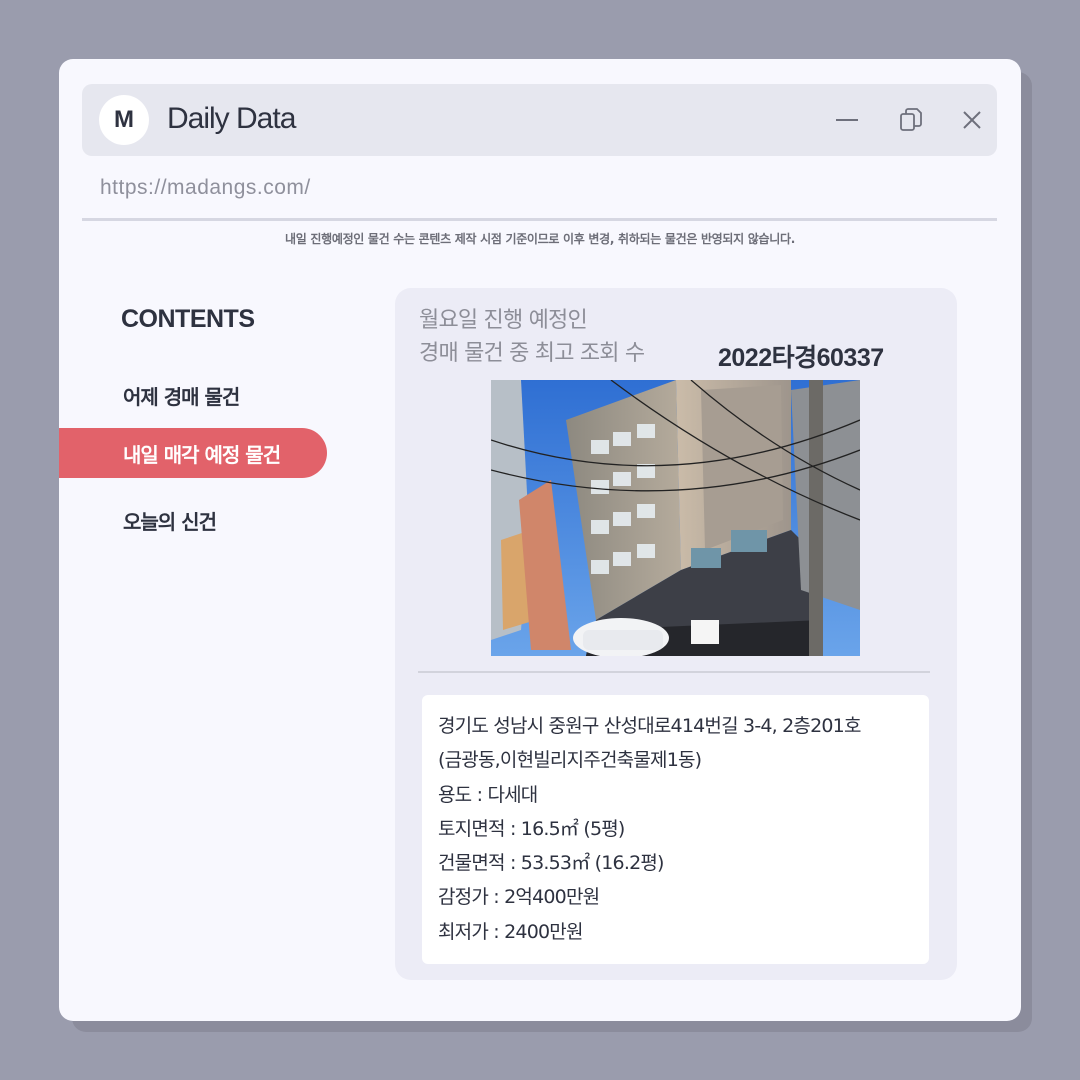 The width and height of the screenshot is (1080, 1080). I want to click on restore-icon, so click(911, 120).